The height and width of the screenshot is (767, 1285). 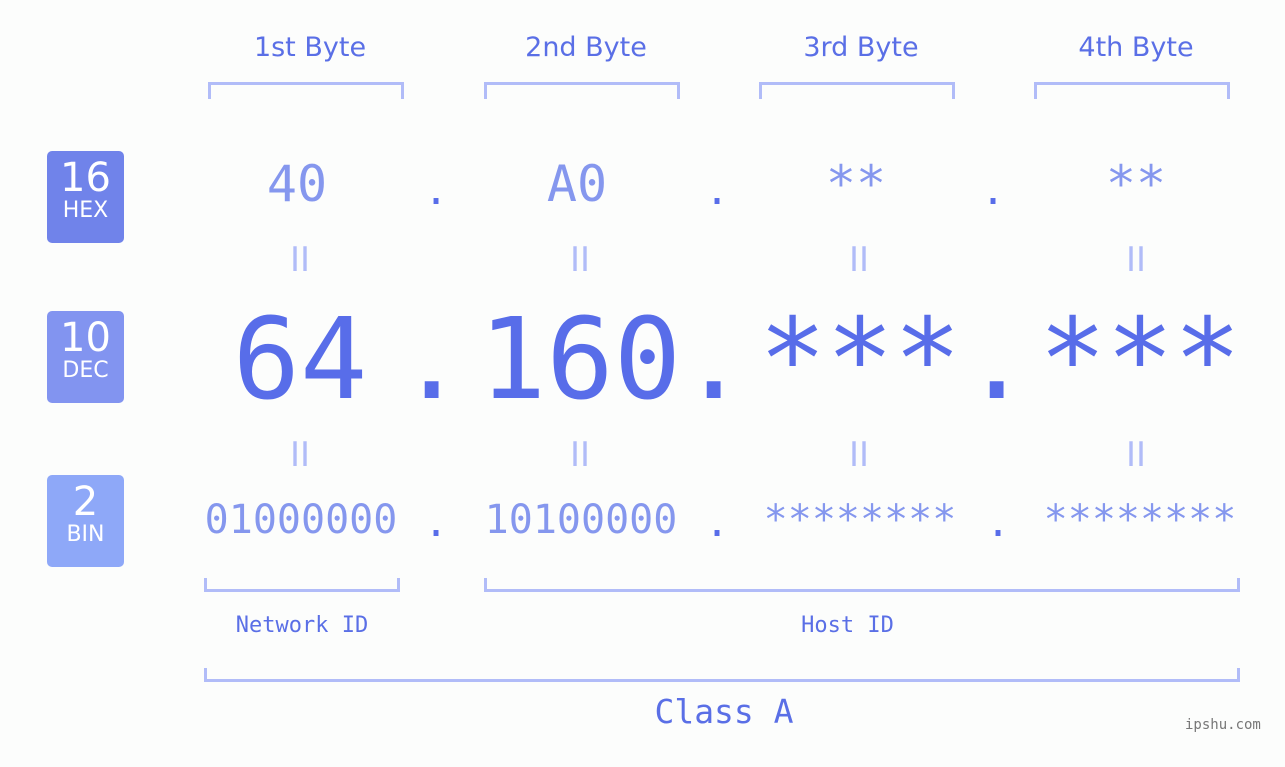 I want to click on bin-badge: 2 BIN, so click(x=85, y=521).